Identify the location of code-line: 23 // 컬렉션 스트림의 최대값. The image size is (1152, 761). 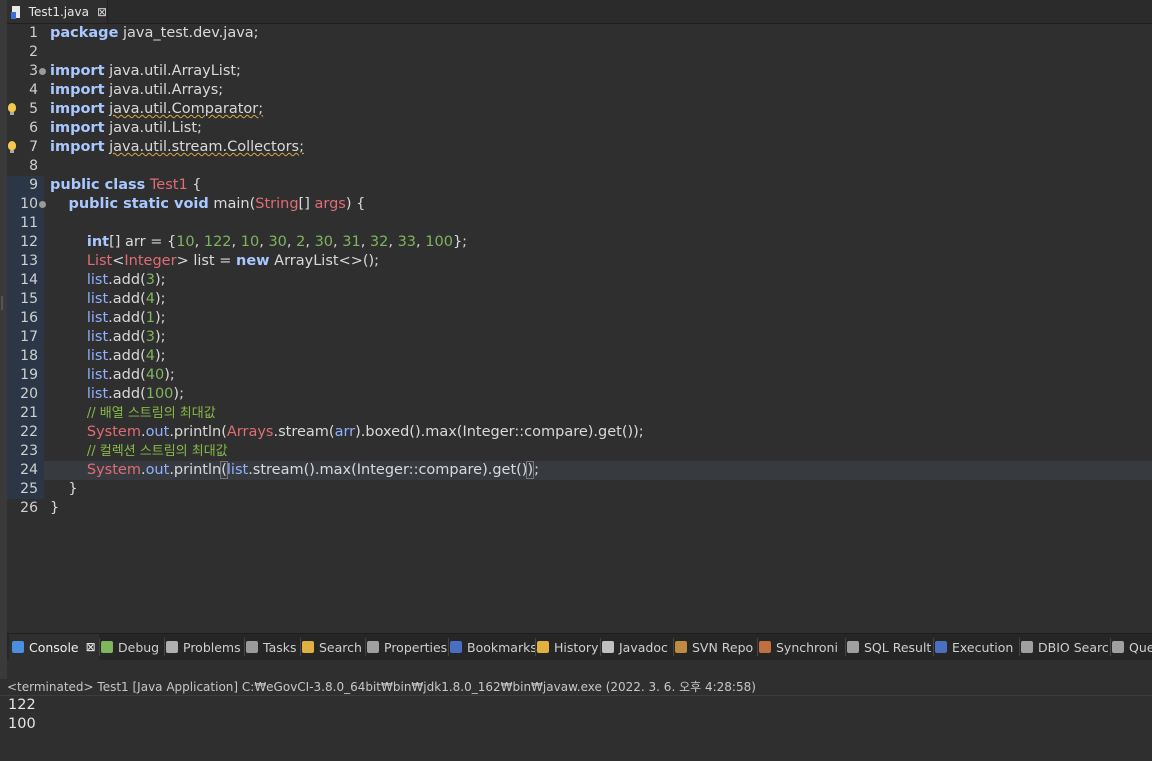
(579, 451).